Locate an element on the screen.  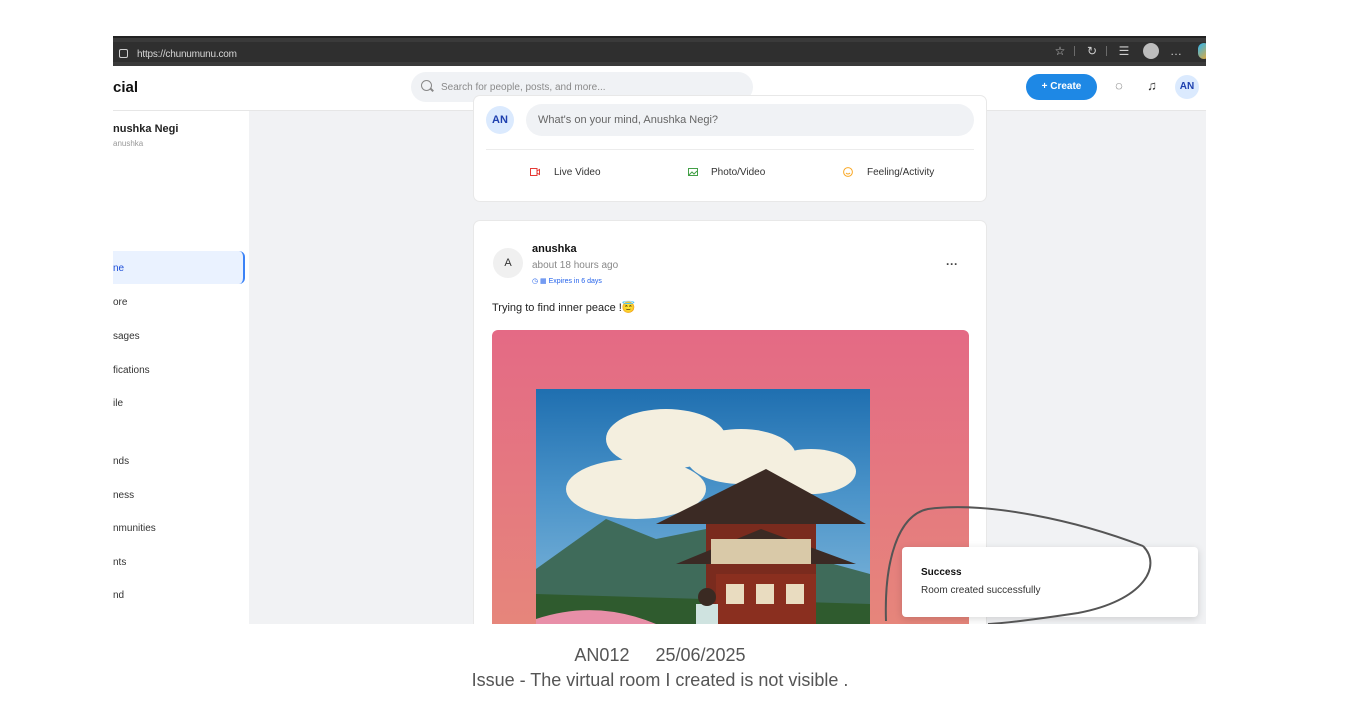
post-timestamp: about 18 hours ago is located at coordinates (575, 265).